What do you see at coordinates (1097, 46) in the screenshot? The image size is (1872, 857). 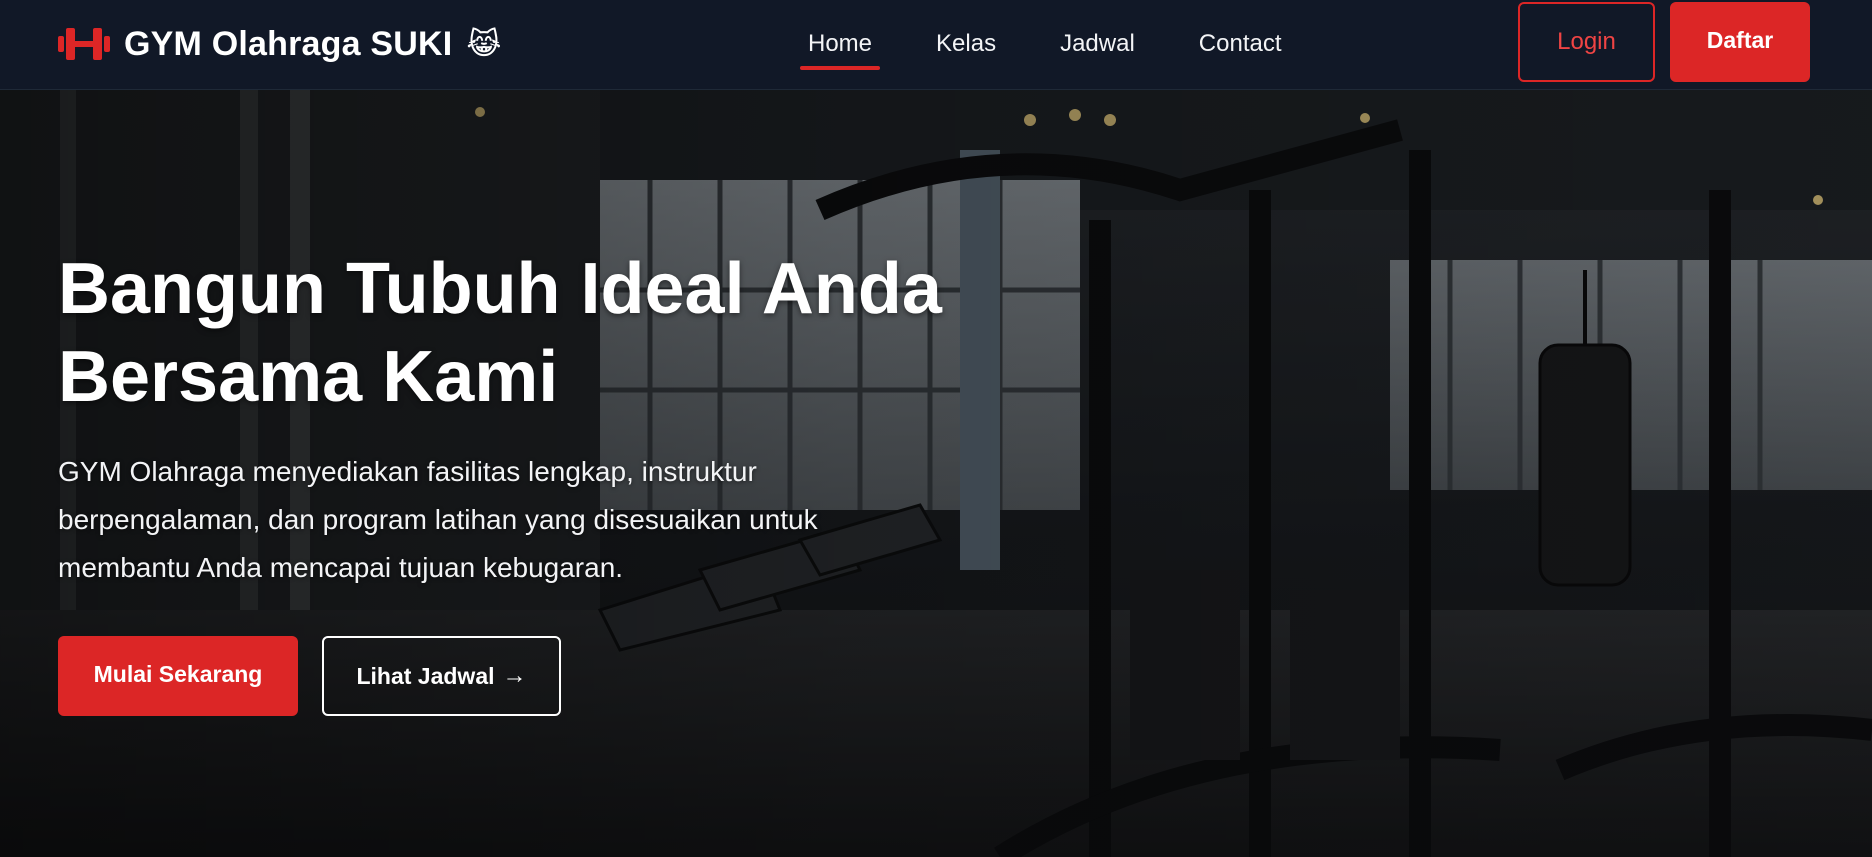 I see `nav-link-jadwal: Jadwal` at bounding box center [1097, 46].